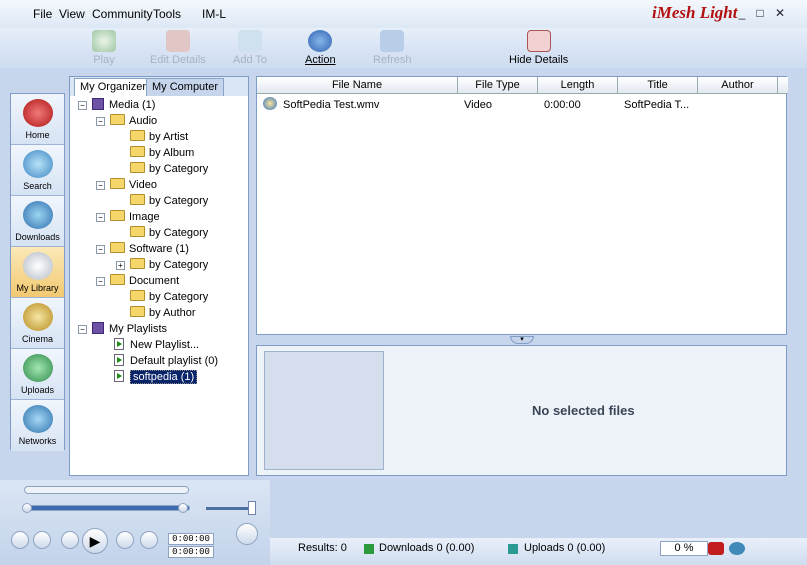  I want to click on play-pause-button: ▶, so click(95, 541).